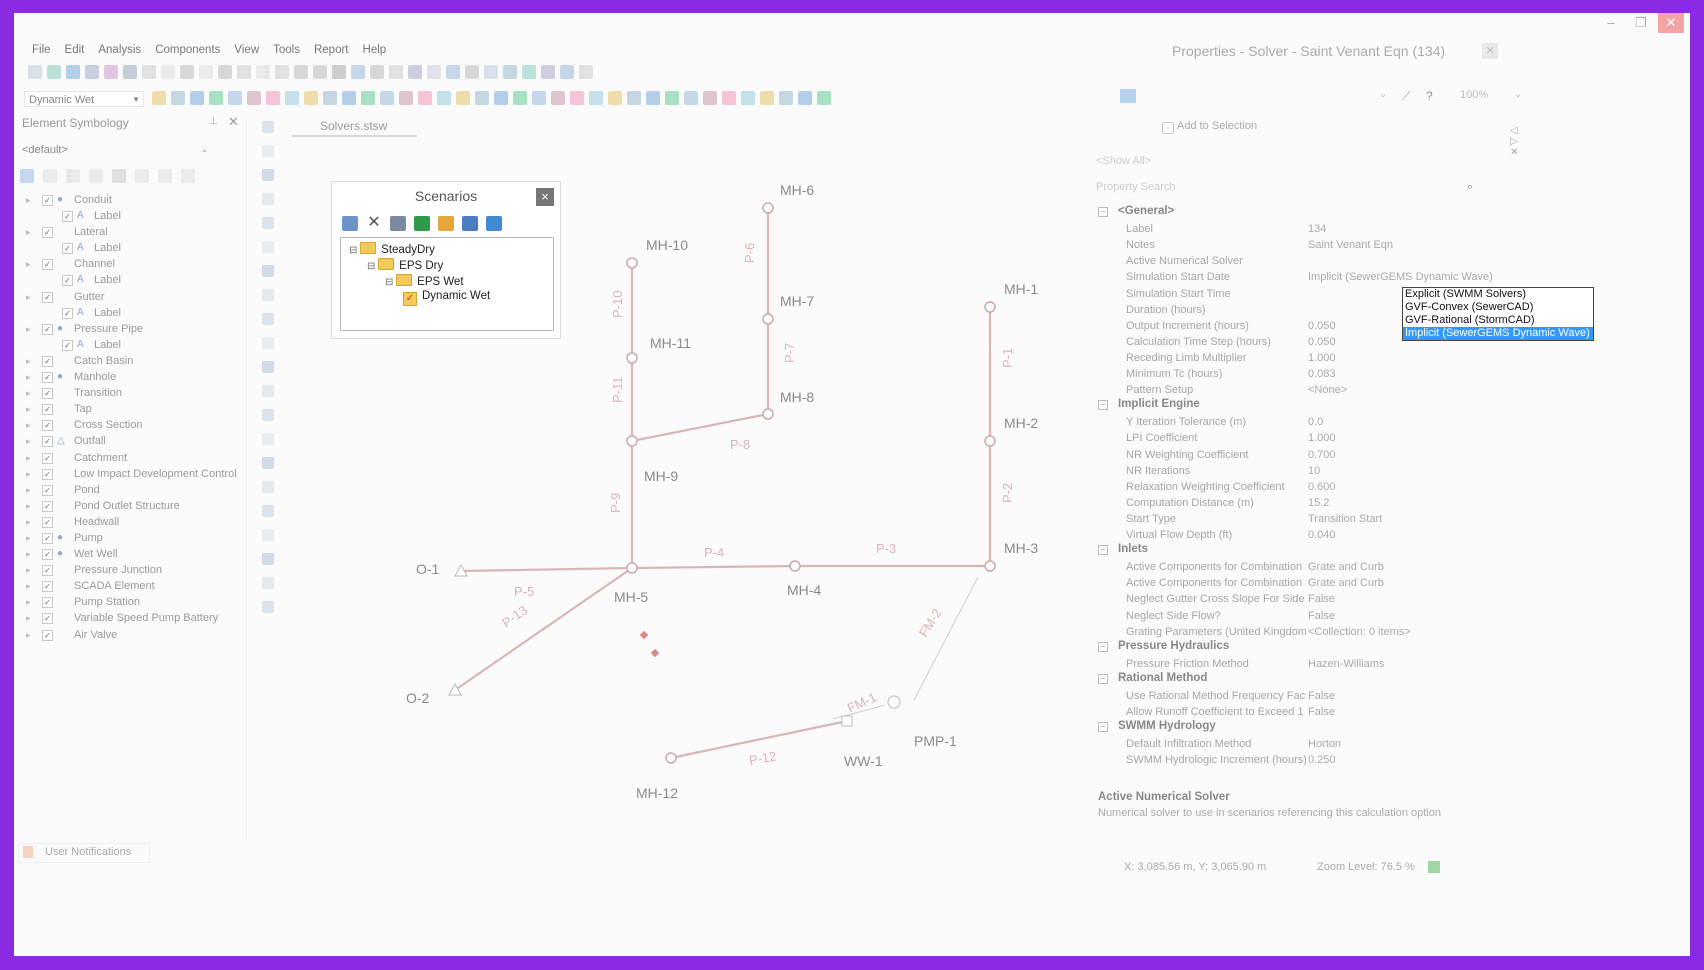 This screenshot has height=970, width=1704. What do you see at coordinates (1611, 23) in the screenshot?
I see `minimize-button: –` at bounding box center [1611, 23].